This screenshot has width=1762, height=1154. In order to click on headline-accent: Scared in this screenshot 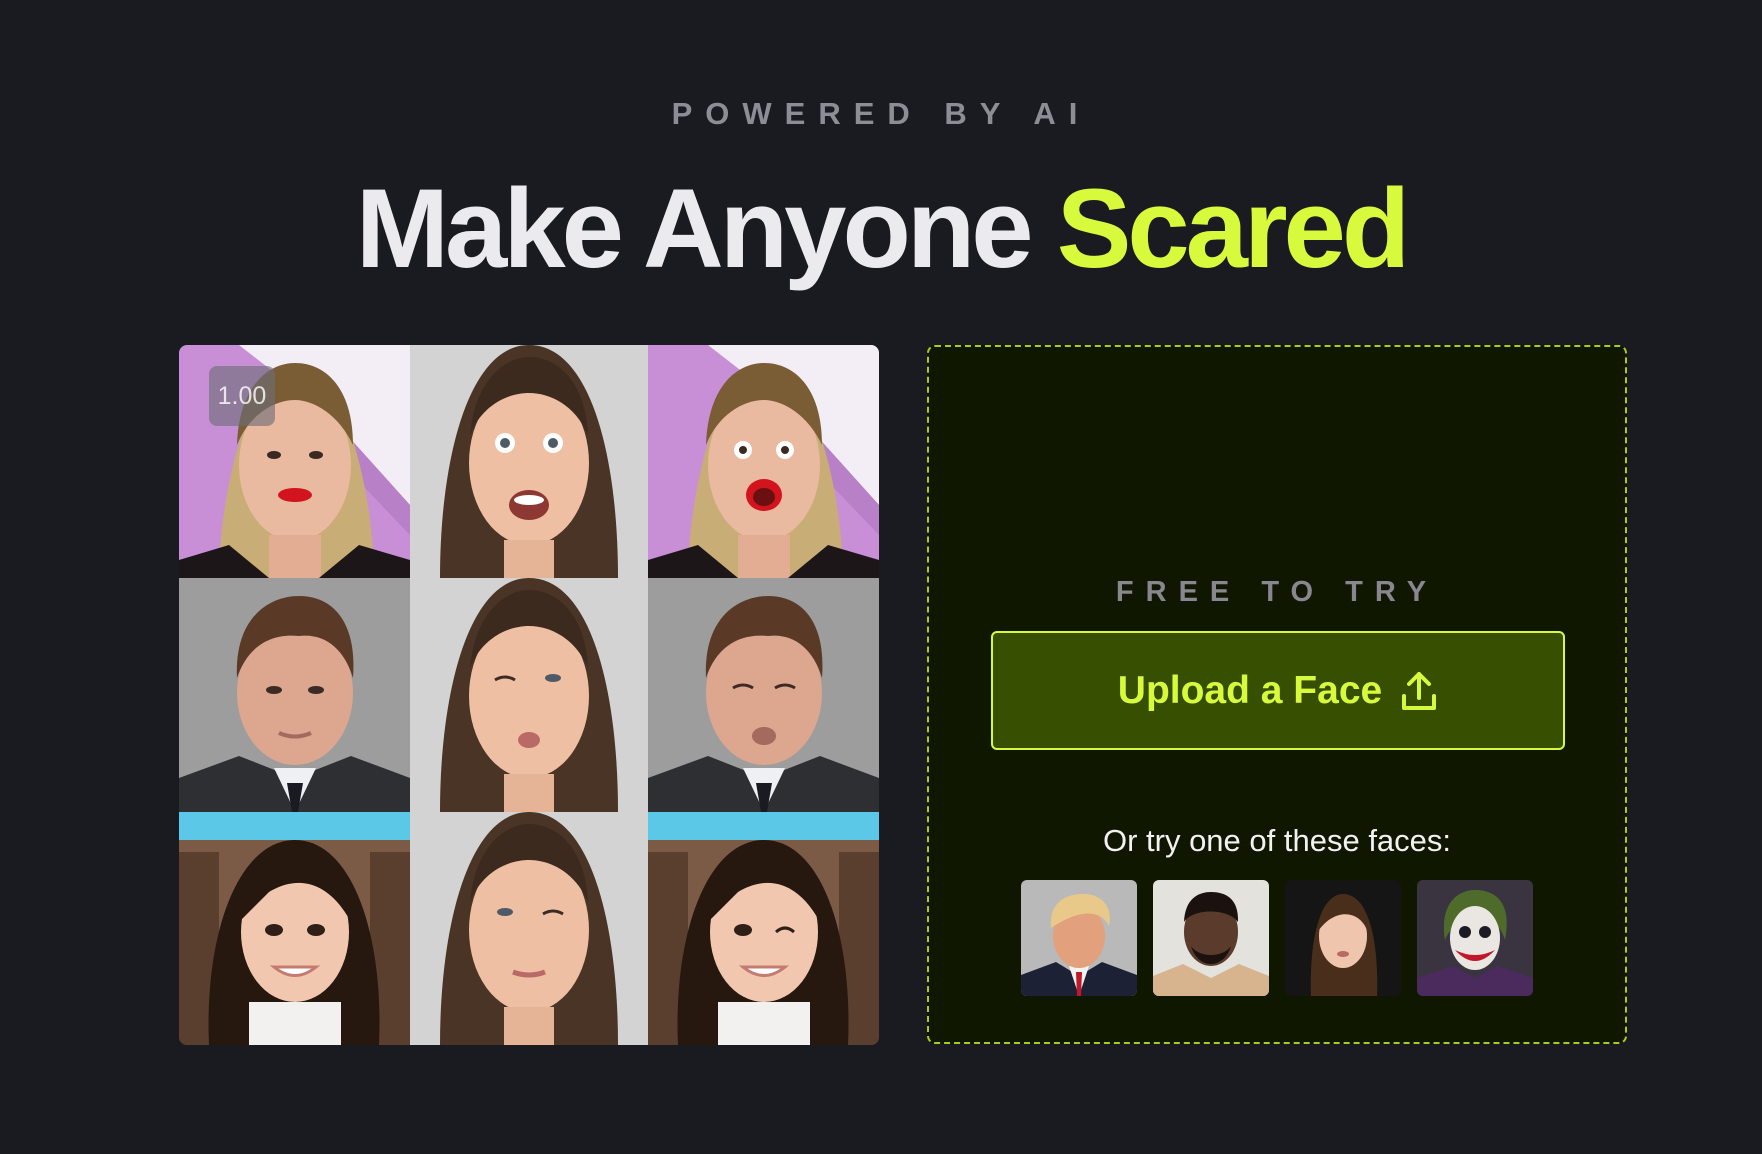, I will do `click(1233, 228)`.